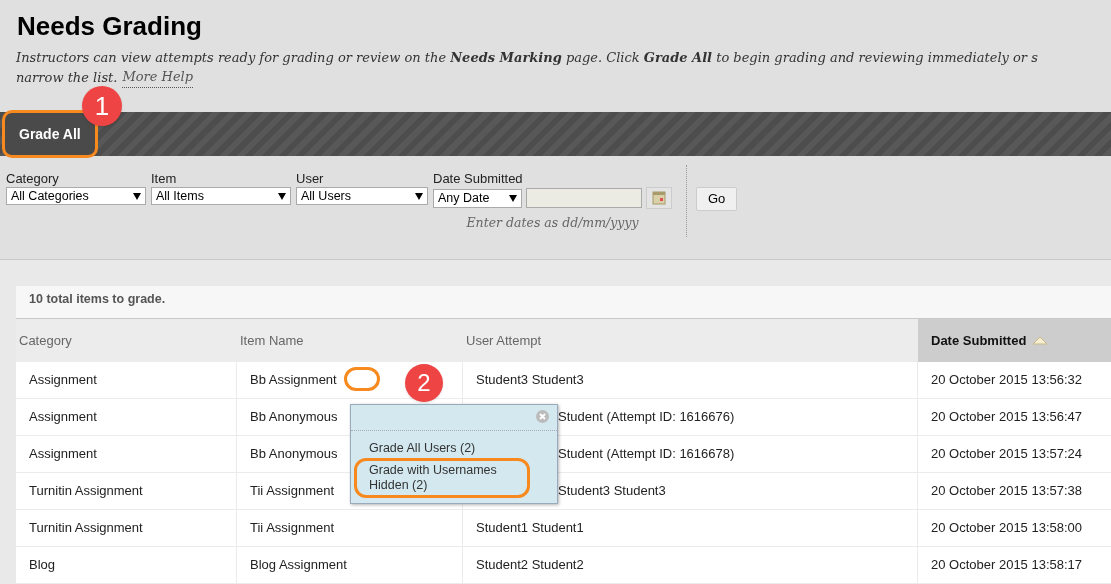  What do you see at coordinates (646, 417) in the screenshot?
I see `table-cell-text: Student (Attempt ID: 1616676)` at bounding box center [646, 417].